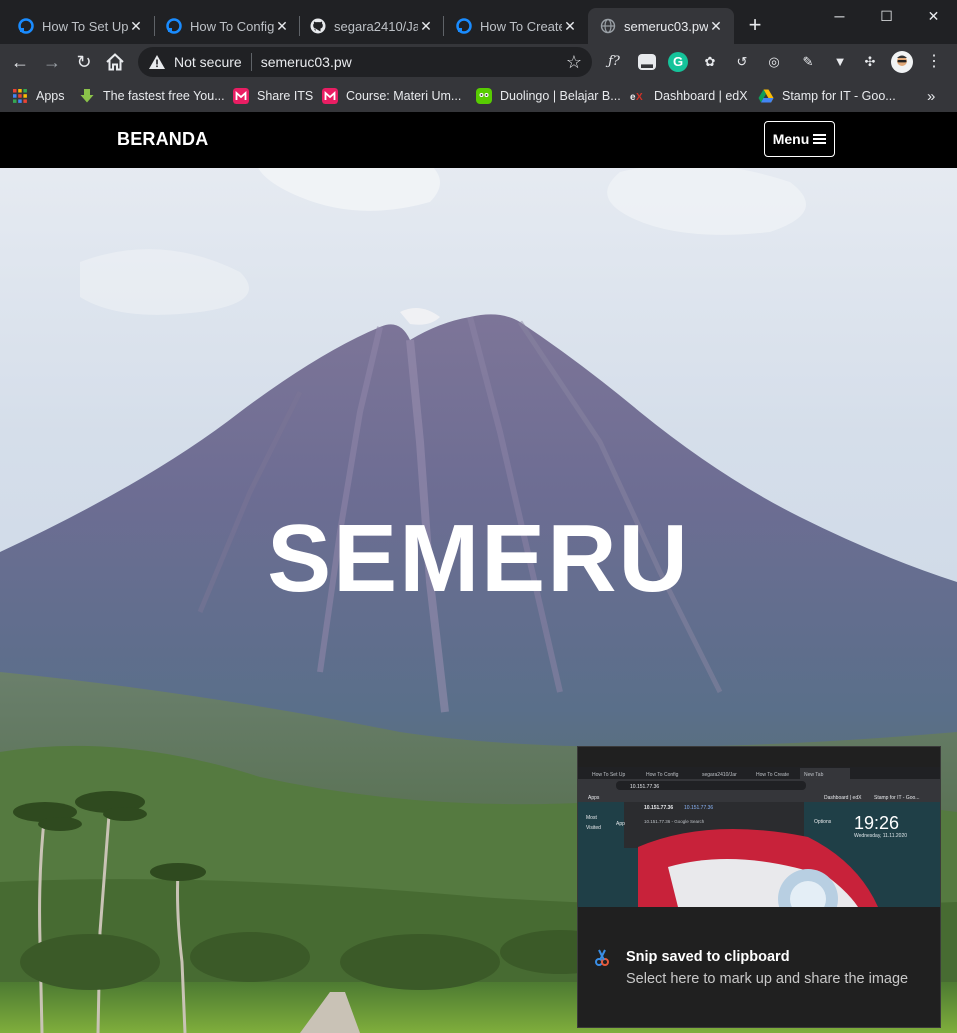 This screenshot has height=1033, width=957. I want to click on minimize-button: ─, so click(839, 16).